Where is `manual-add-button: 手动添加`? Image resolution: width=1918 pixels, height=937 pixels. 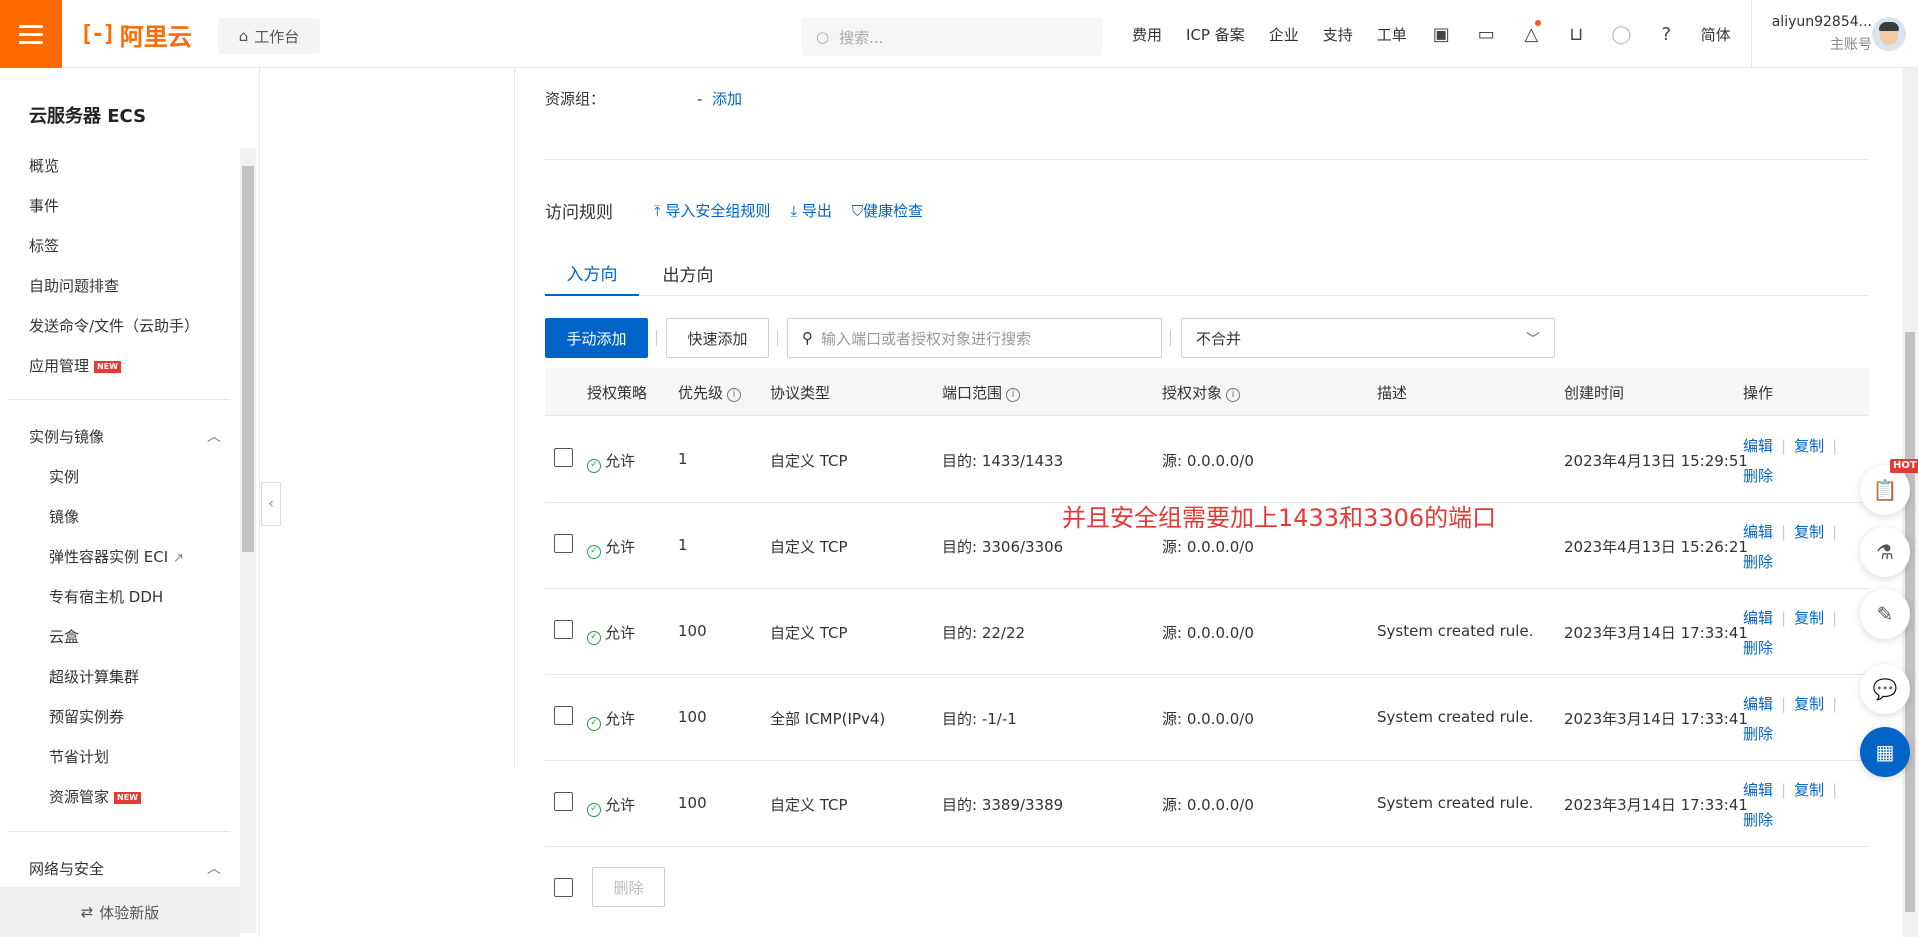 manual-add-button: 手动添加 is located at coordinates (596, 338).